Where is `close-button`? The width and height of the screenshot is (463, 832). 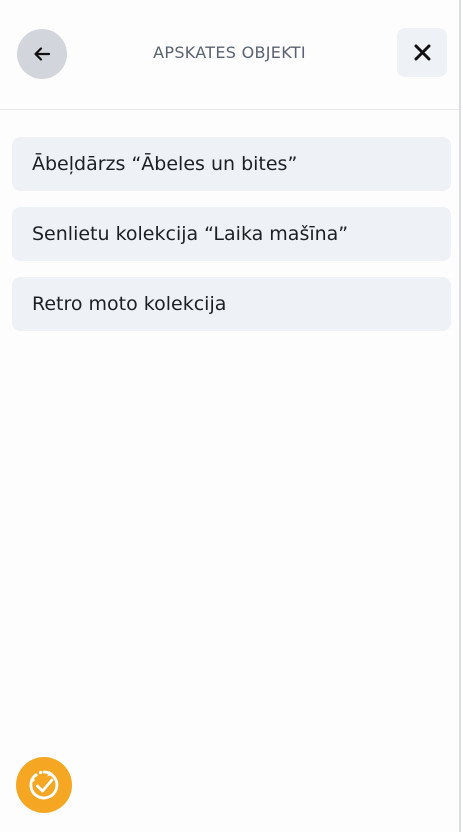 close-button is located at coordinates (422, 52).